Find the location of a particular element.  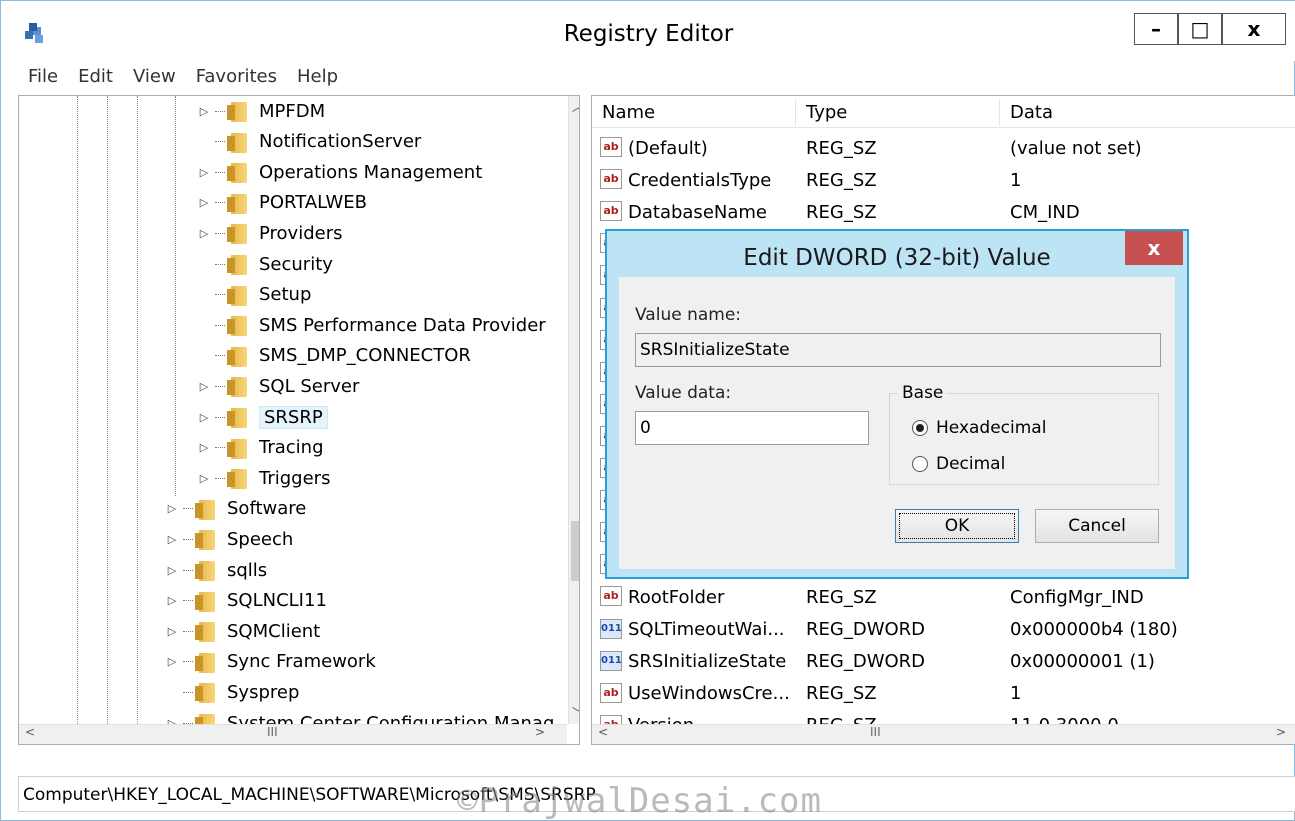

tree-item: ▷ Triggers is located at coordinates (263, 478).